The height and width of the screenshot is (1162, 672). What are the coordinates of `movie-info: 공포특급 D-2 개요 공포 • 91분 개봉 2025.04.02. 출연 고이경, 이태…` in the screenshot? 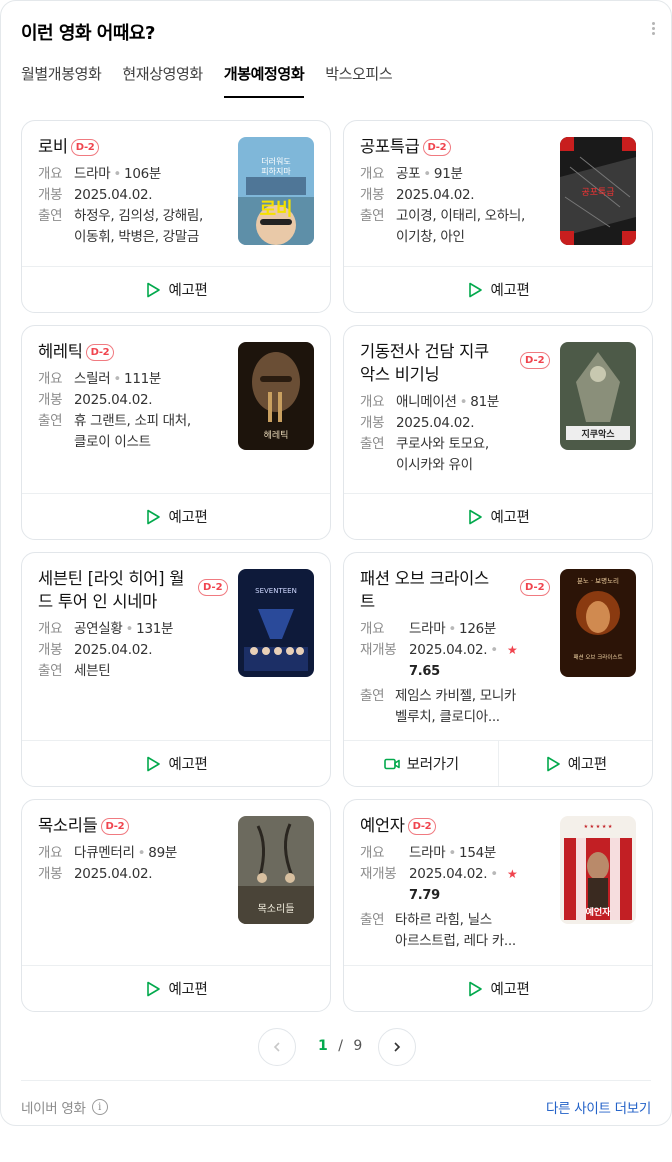 It's located at (460, 191).